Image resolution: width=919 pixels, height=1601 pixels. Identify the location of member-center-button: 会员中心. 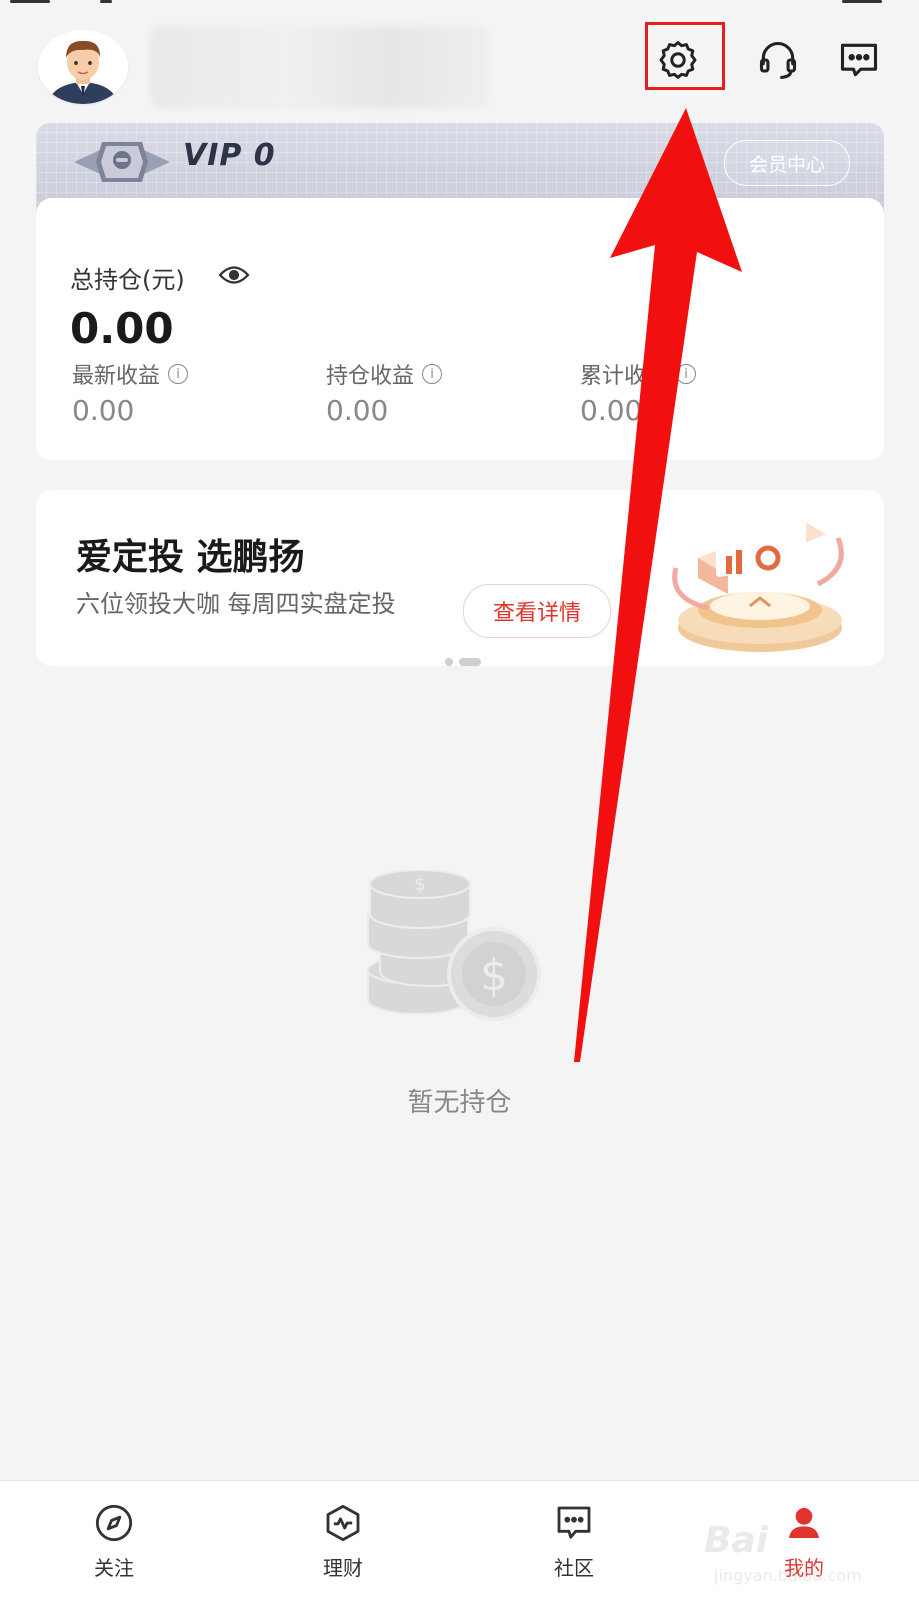
(787, 163).